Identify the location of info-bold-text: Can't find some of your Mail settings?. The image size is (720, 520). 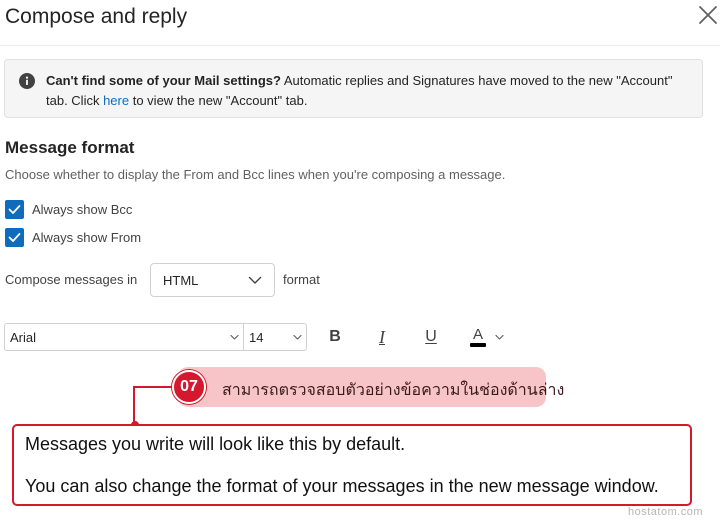
(163, 80).